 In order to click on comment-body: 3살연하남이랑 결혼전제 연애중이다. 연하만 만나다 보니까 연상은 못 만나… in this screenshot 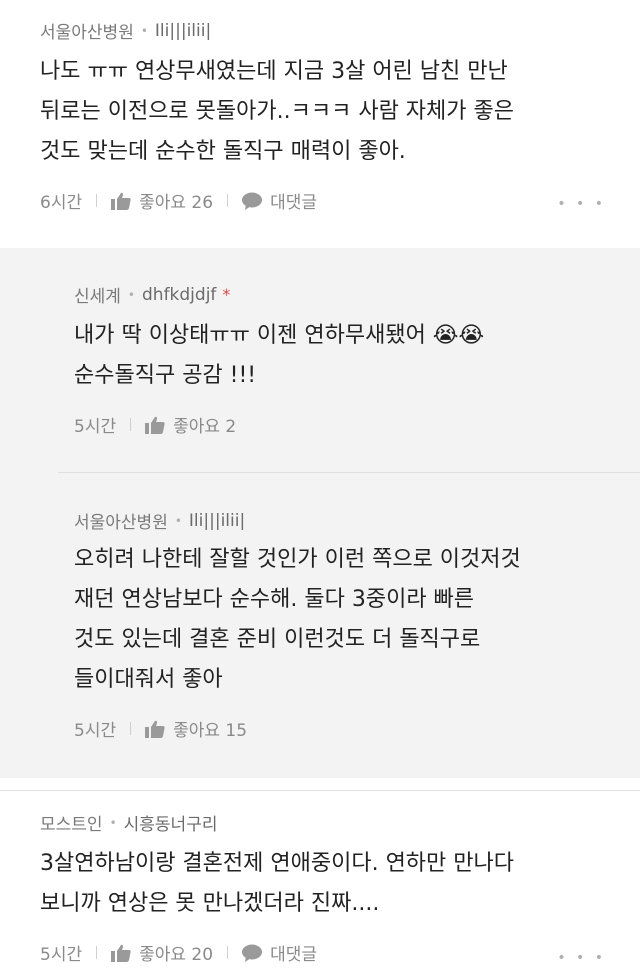, I will do `click(277, 884)`.